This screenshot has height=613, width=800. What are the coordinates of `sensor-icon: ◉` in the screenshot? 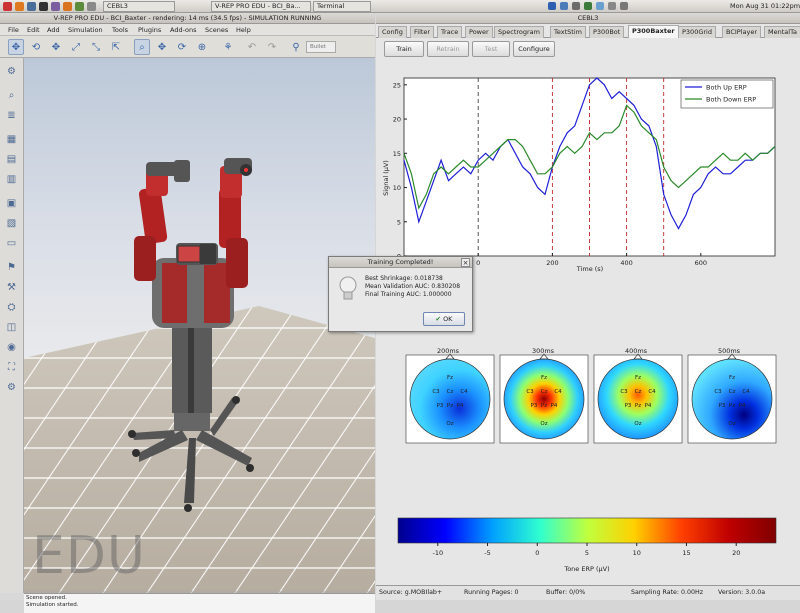 It's located at (11, 347).